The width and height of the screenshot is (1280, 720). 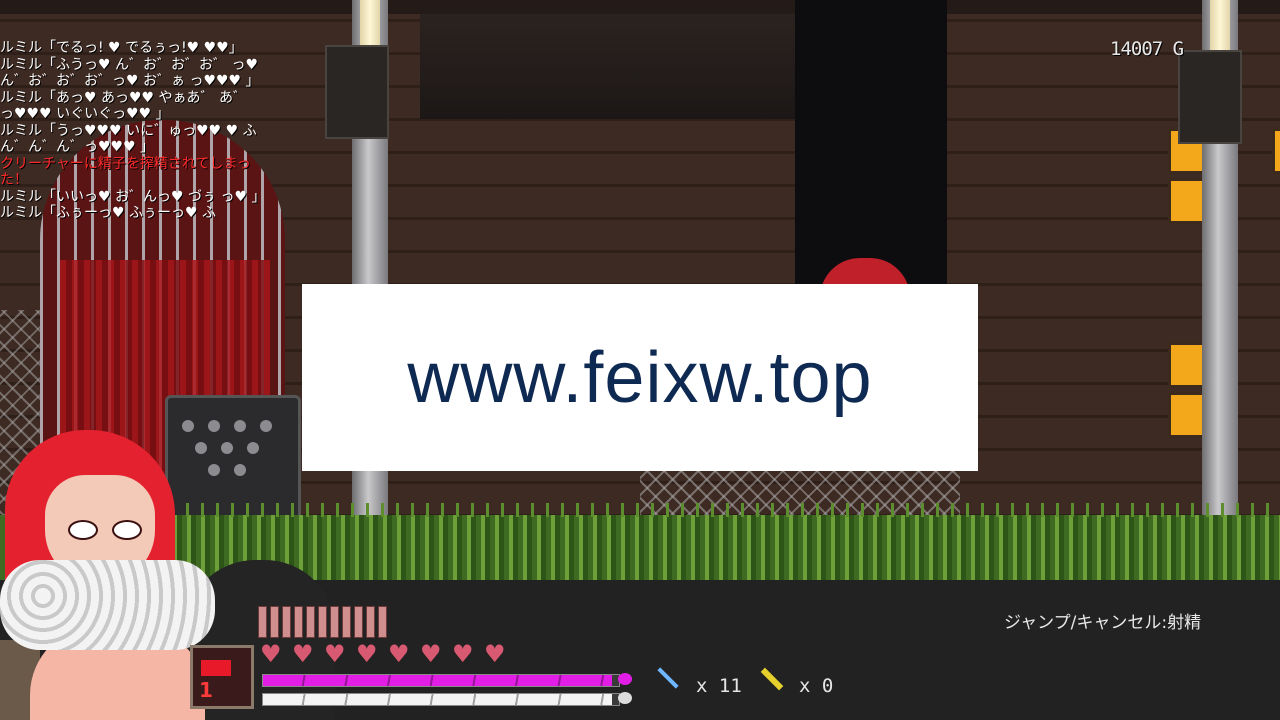 I want to click on lit-window, so click(x=1276, y=151).